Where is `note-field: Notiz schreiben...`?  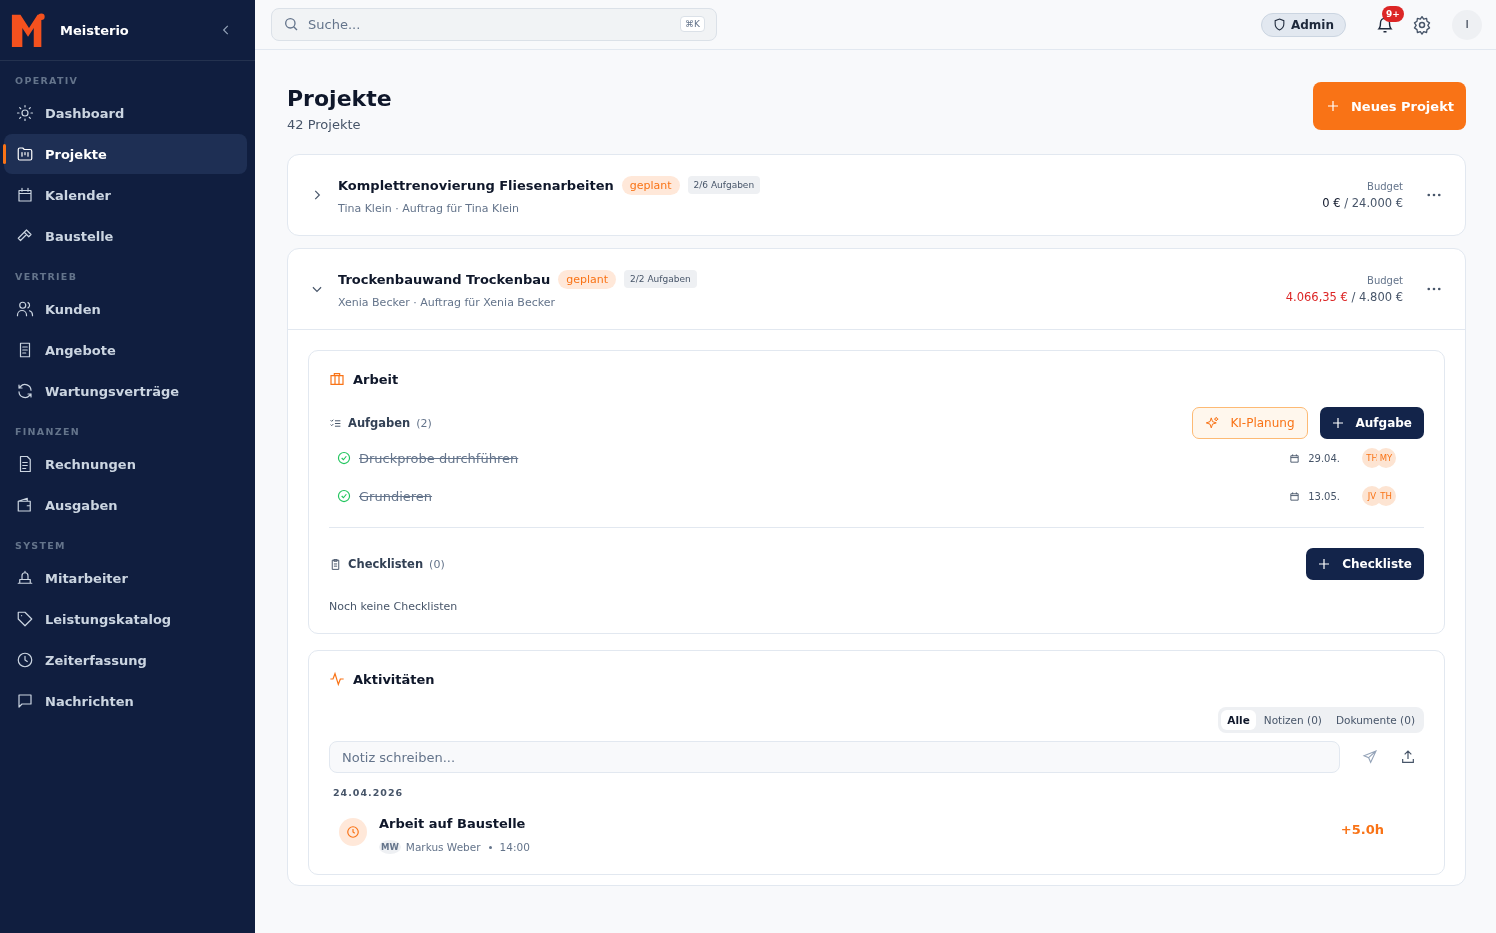
note-field: Notiz schreiben... is located at coordinates (834, 757).